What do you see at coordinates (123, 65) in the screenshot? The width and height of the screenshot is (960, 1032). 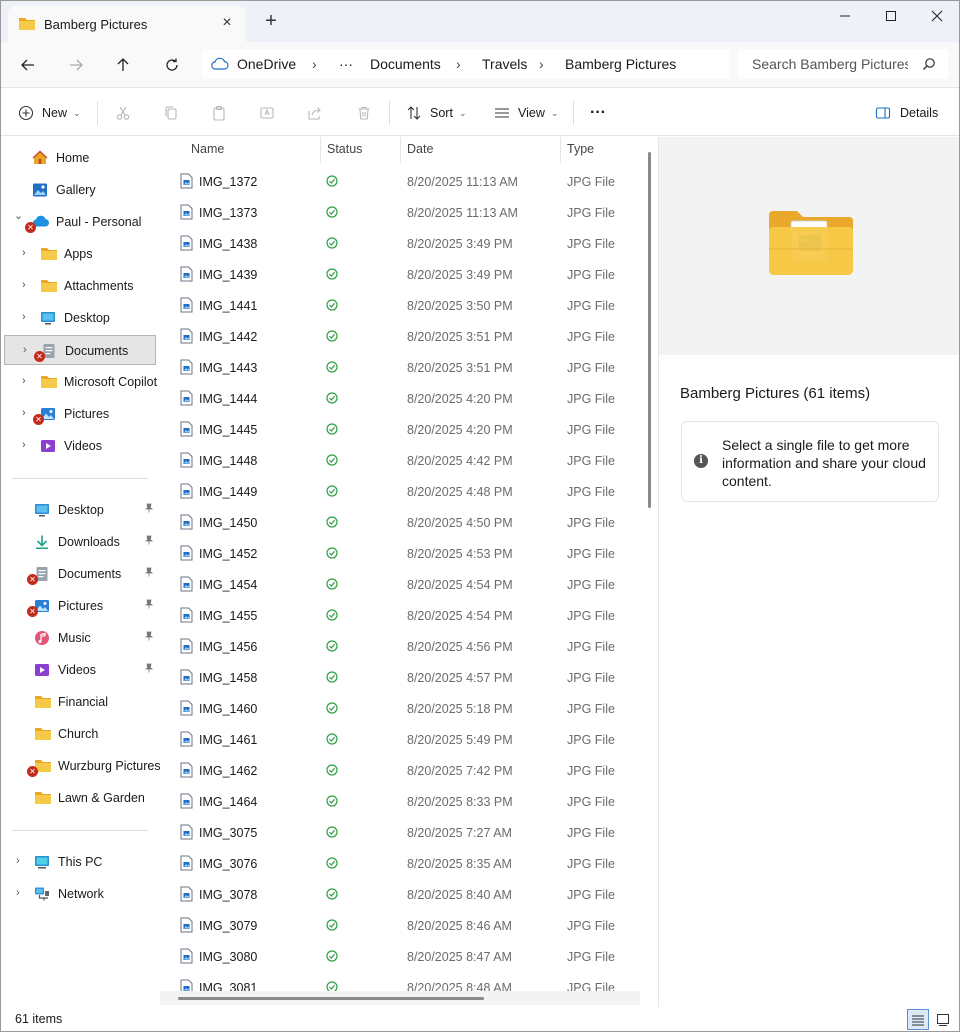 I see `up-button` at bounding box center [123, 65].